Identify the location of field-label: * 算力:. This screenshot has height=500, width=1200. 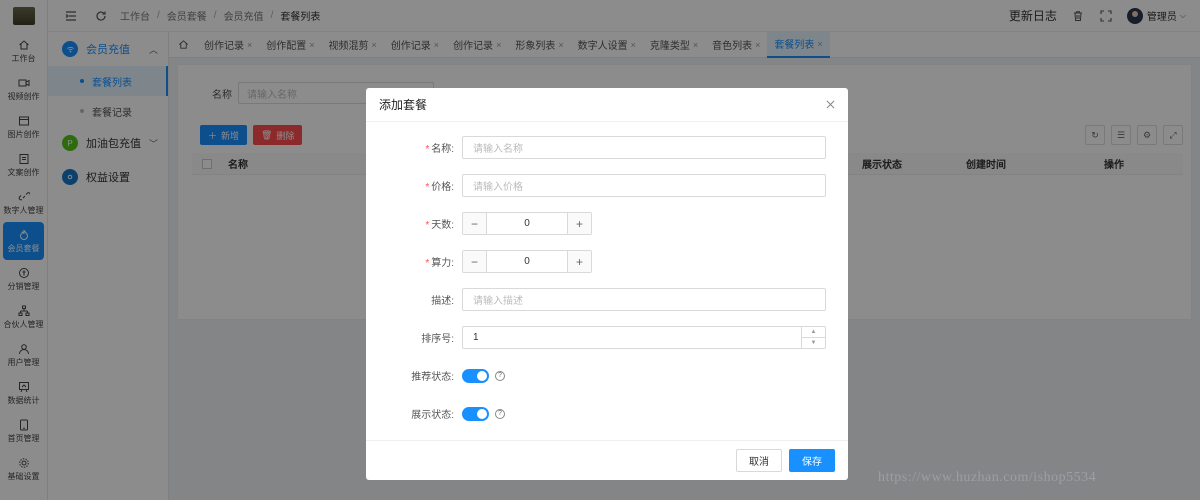
(439, 263).